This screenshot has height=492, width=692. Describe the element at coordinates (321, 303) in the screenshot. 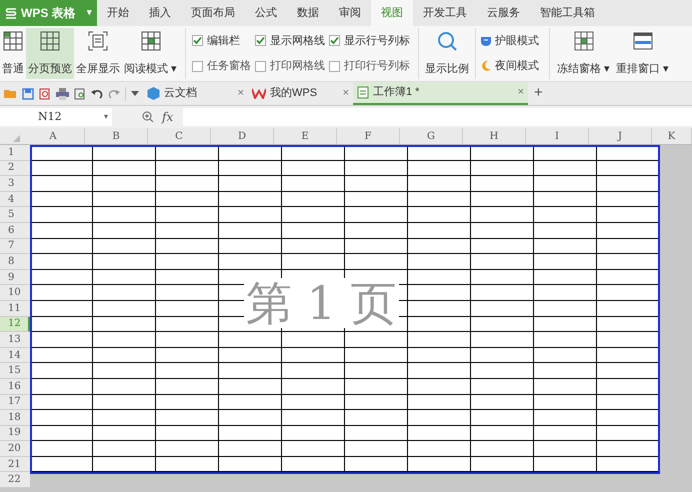

I see `page-number-overlay: 第 1 页` at that location.